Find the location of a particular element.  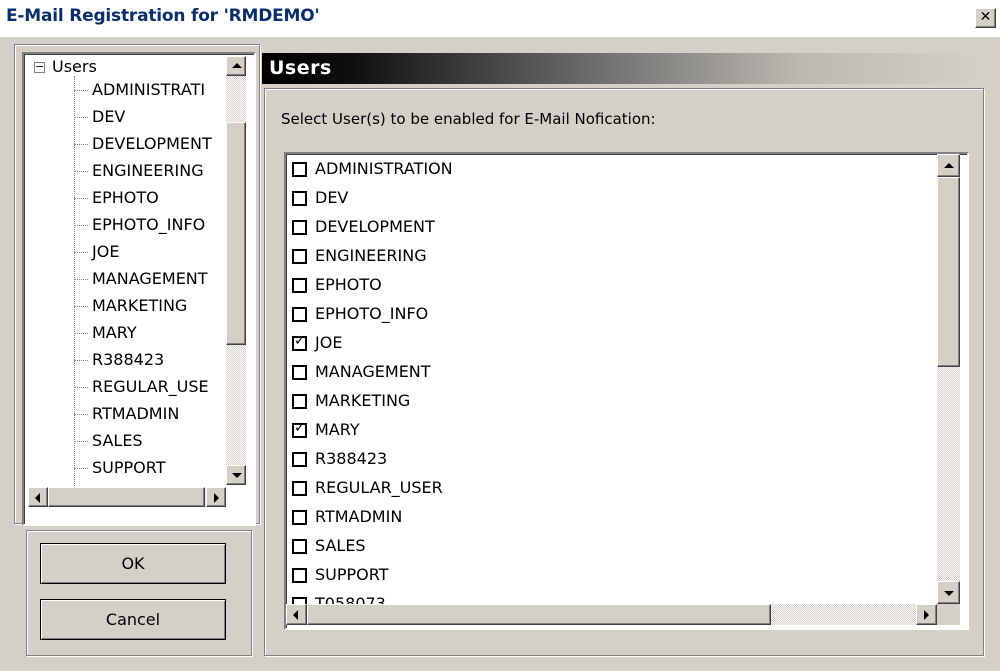

cancel-button: Cancel is located at coordinates (133, 619).